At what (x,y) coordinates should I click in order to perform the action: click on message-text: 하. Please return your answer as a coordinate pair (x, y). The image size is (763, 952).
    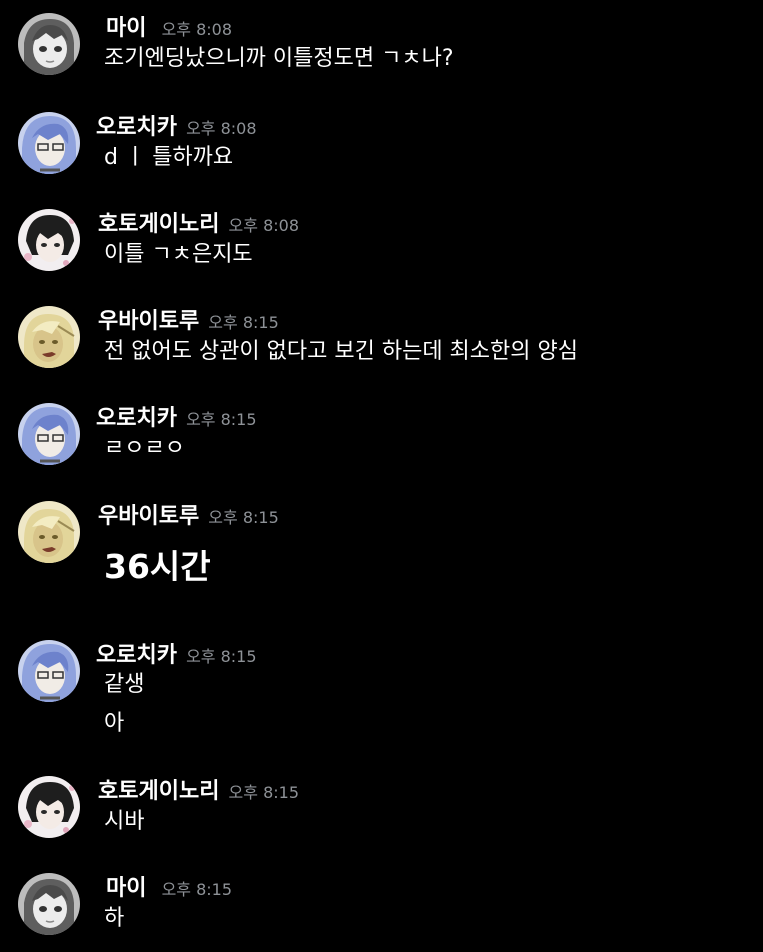
    Looking at the image, I should click on (114, 918).